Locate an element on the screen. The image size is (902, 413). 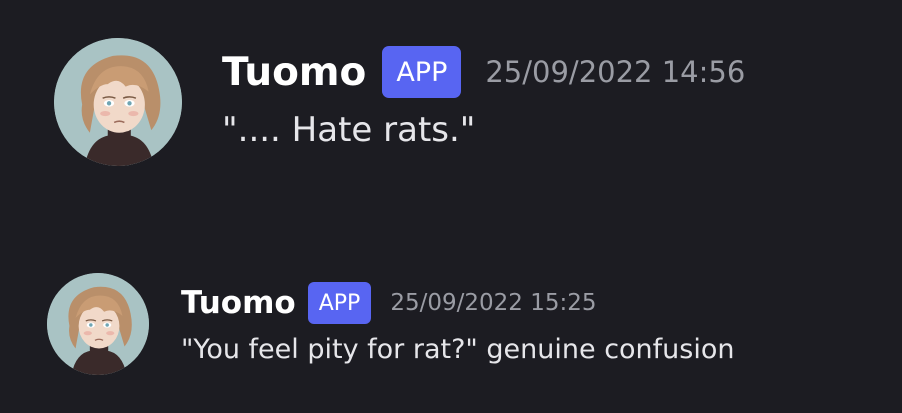
timestamp: 25/09/2022 14:56 is located at coordinates (615, 72).